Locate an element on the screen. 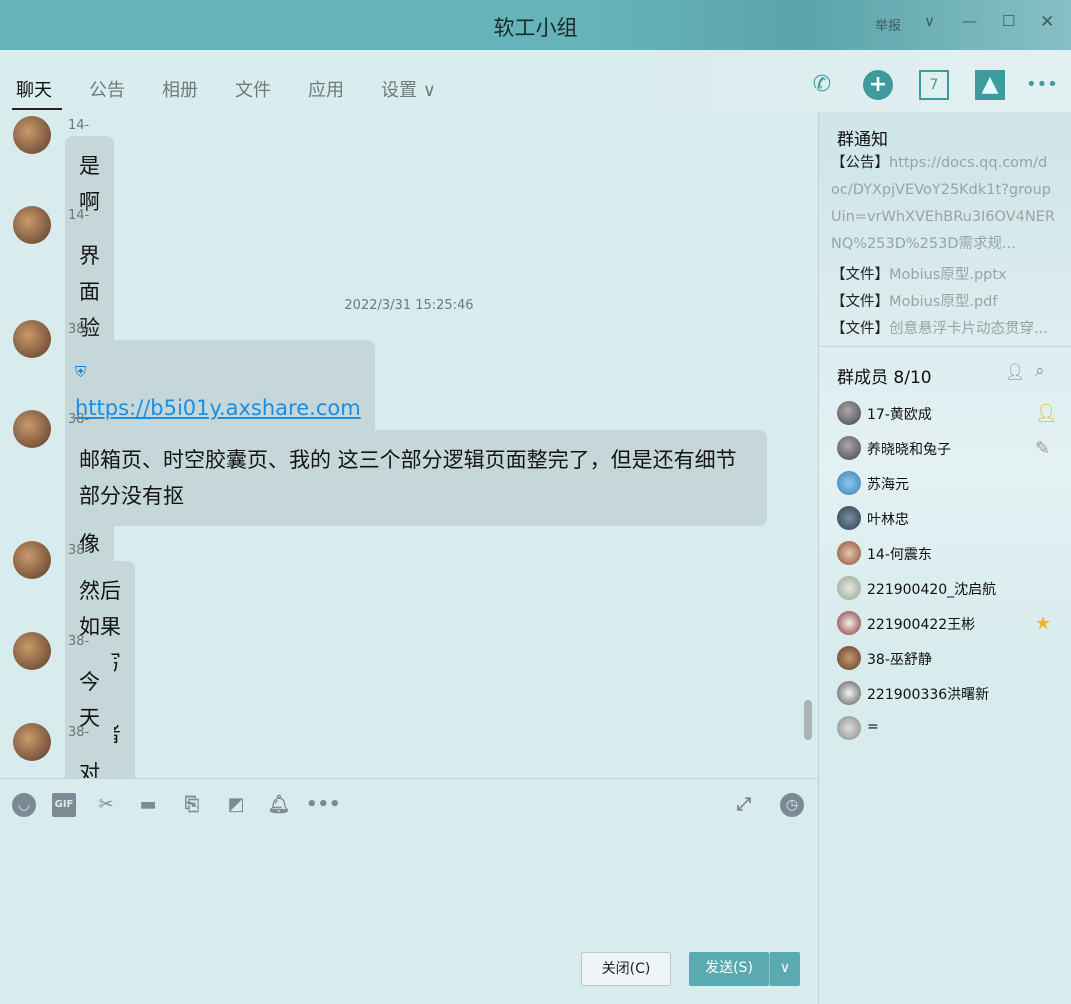 The image size is (1071, 1004). message-bubble: 对了，邮箱那个图可以点 is located at coordinates (100, 760).